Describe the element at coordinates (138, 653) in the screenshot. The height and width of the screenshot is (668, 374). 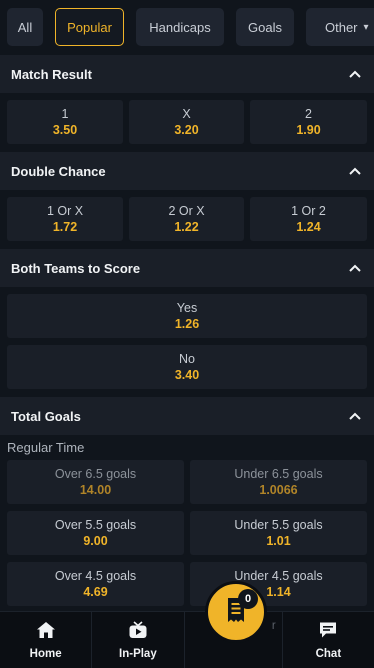
I see `nav-in-play-label: In-Play` at that location.